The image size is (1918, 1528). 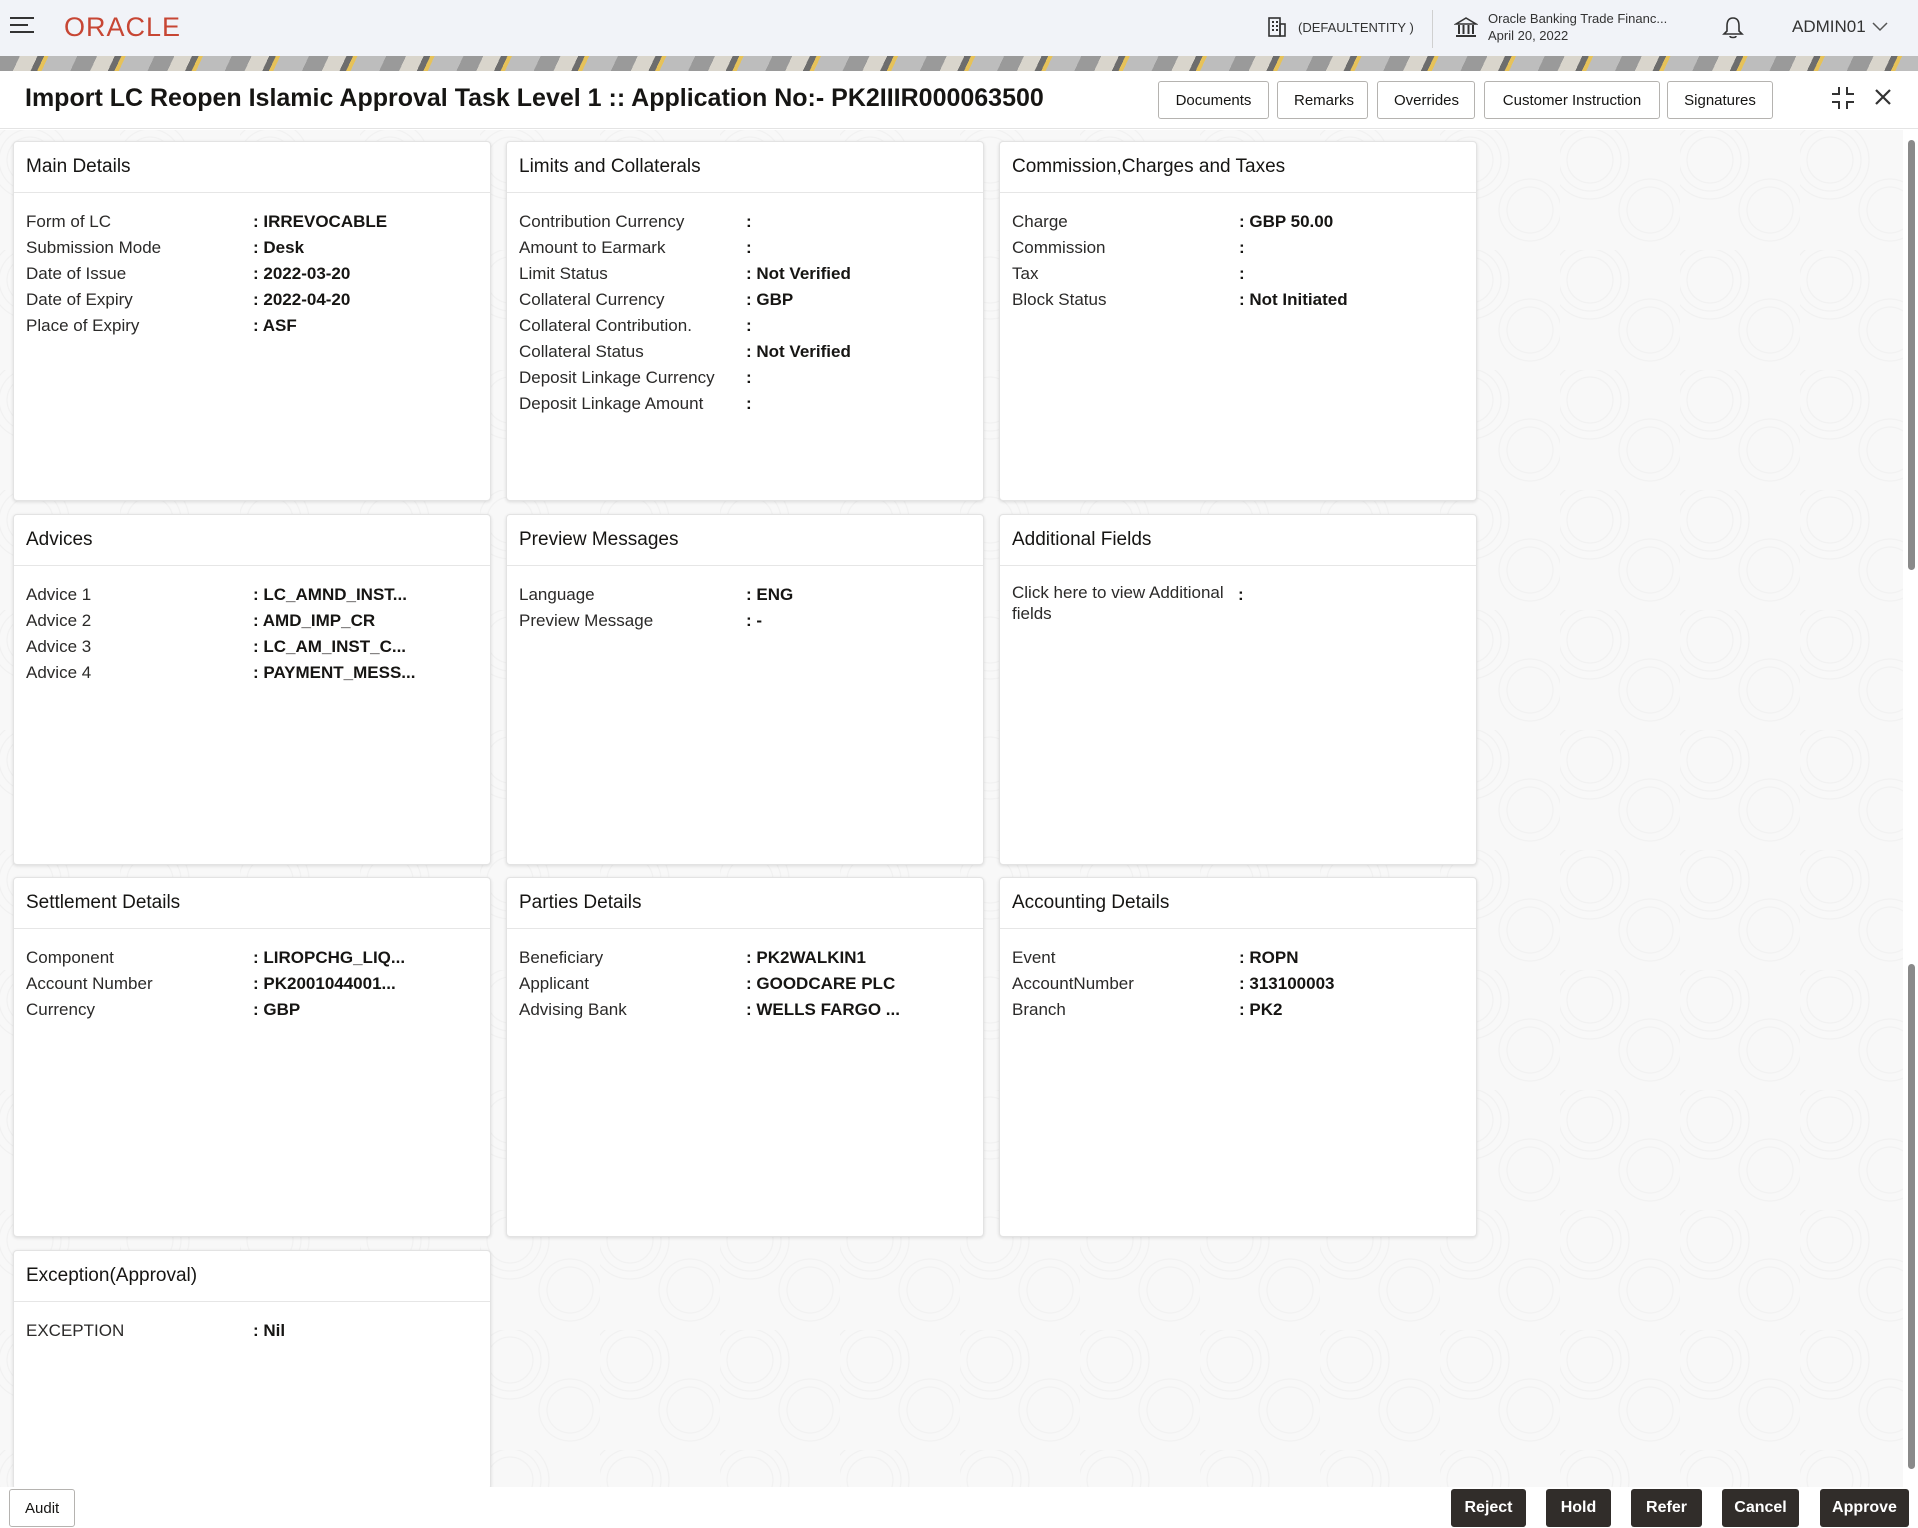 I want to click on row-label: Collateral Contribution., so click(x=632, y=326).